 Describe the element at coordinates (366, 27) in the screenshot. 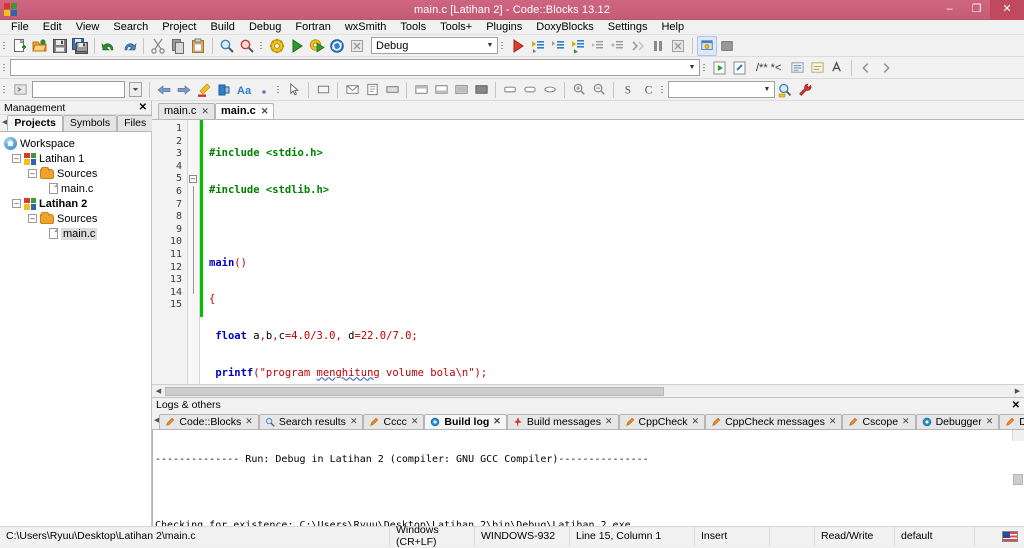

I see `menu-wxsmith: wxSmith` at that location.